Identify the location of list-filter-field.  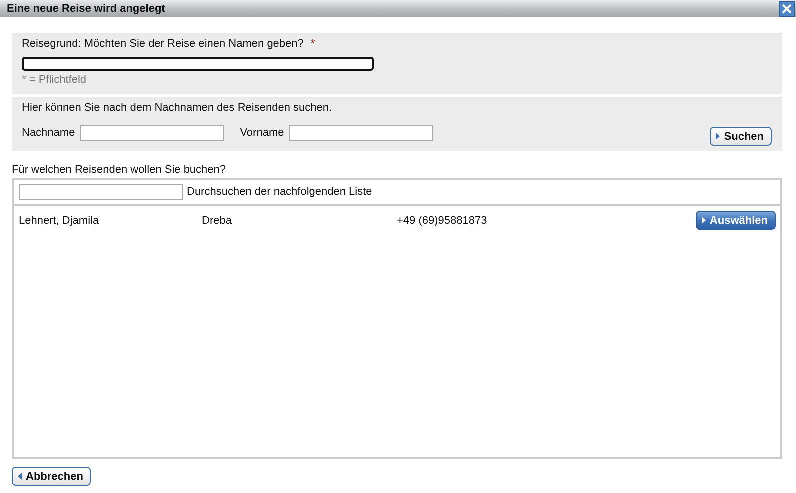
(101, 192).